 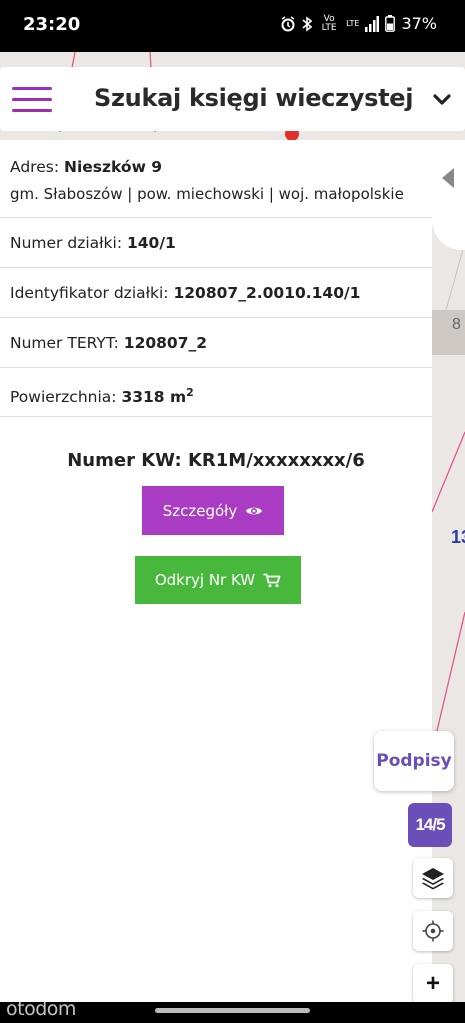 I want to click on address-value: Nieszków 9, so click(x=113, y=167).